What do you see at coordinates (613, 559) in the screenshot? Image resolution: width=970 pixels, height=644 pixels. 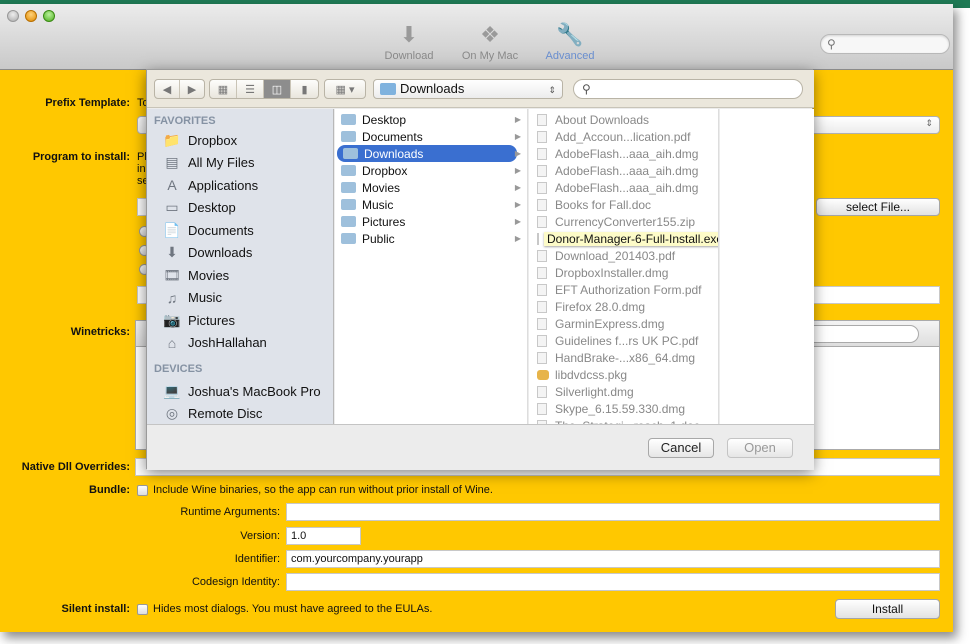 I see `identifier-field: com.yourcompany.yourapp` at bounding box center [613, 559].